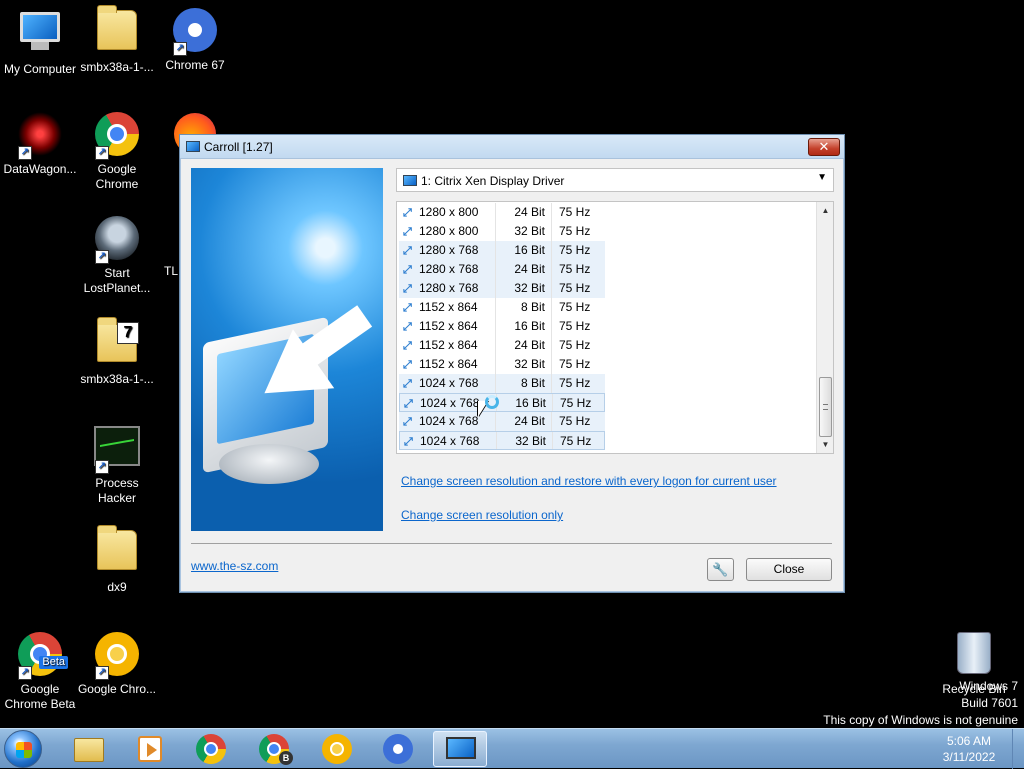  I want to click on desktop-icon-google-chrome: ↗ Google Chrome, so click(117, 151).